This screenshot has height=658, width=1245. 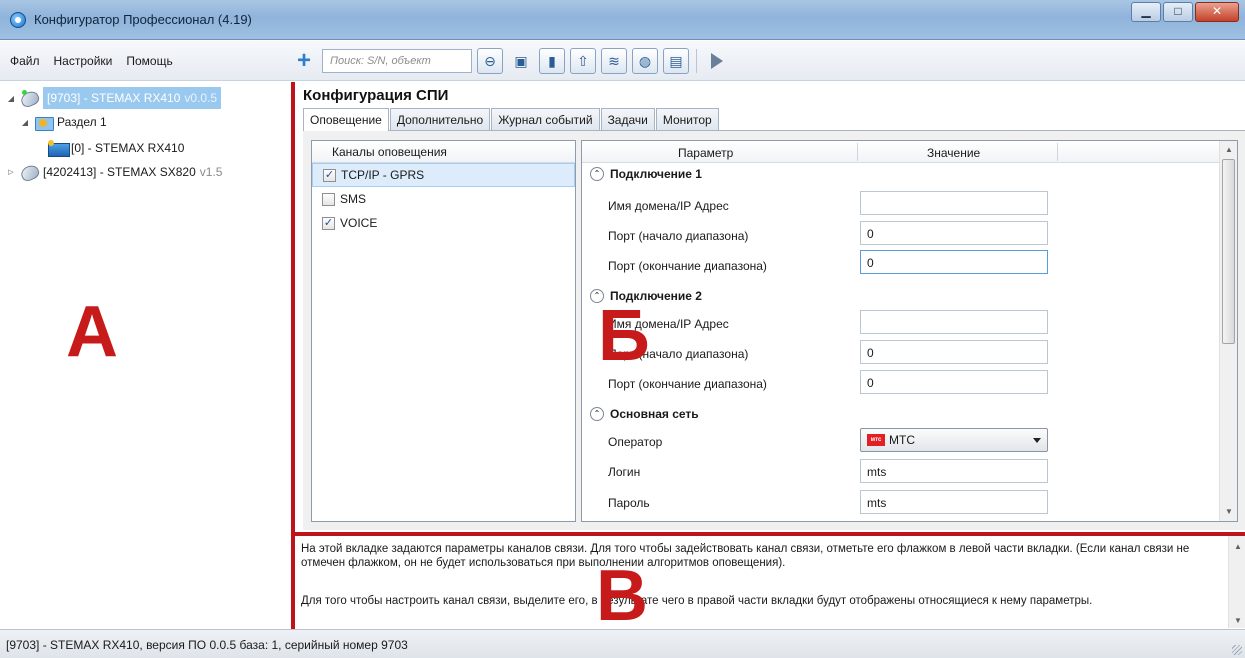 What do you see at coordinates (397, 61) in the screenshot?
I see `search-input: Поиск: S/N, объект` at bounding box center [397, 61].